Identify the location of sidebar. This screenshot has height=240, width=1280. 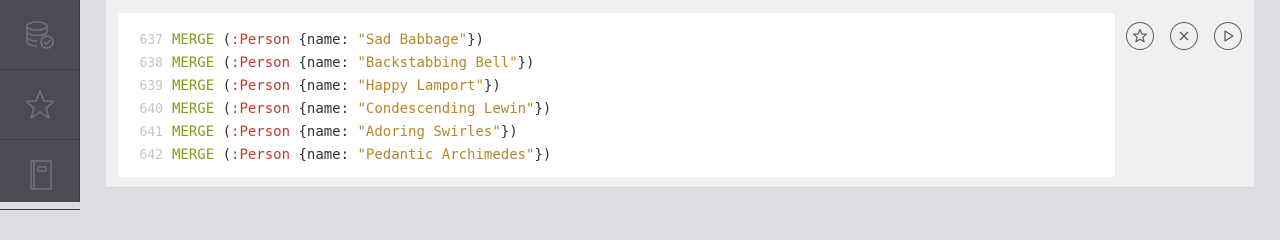
(40, 105).